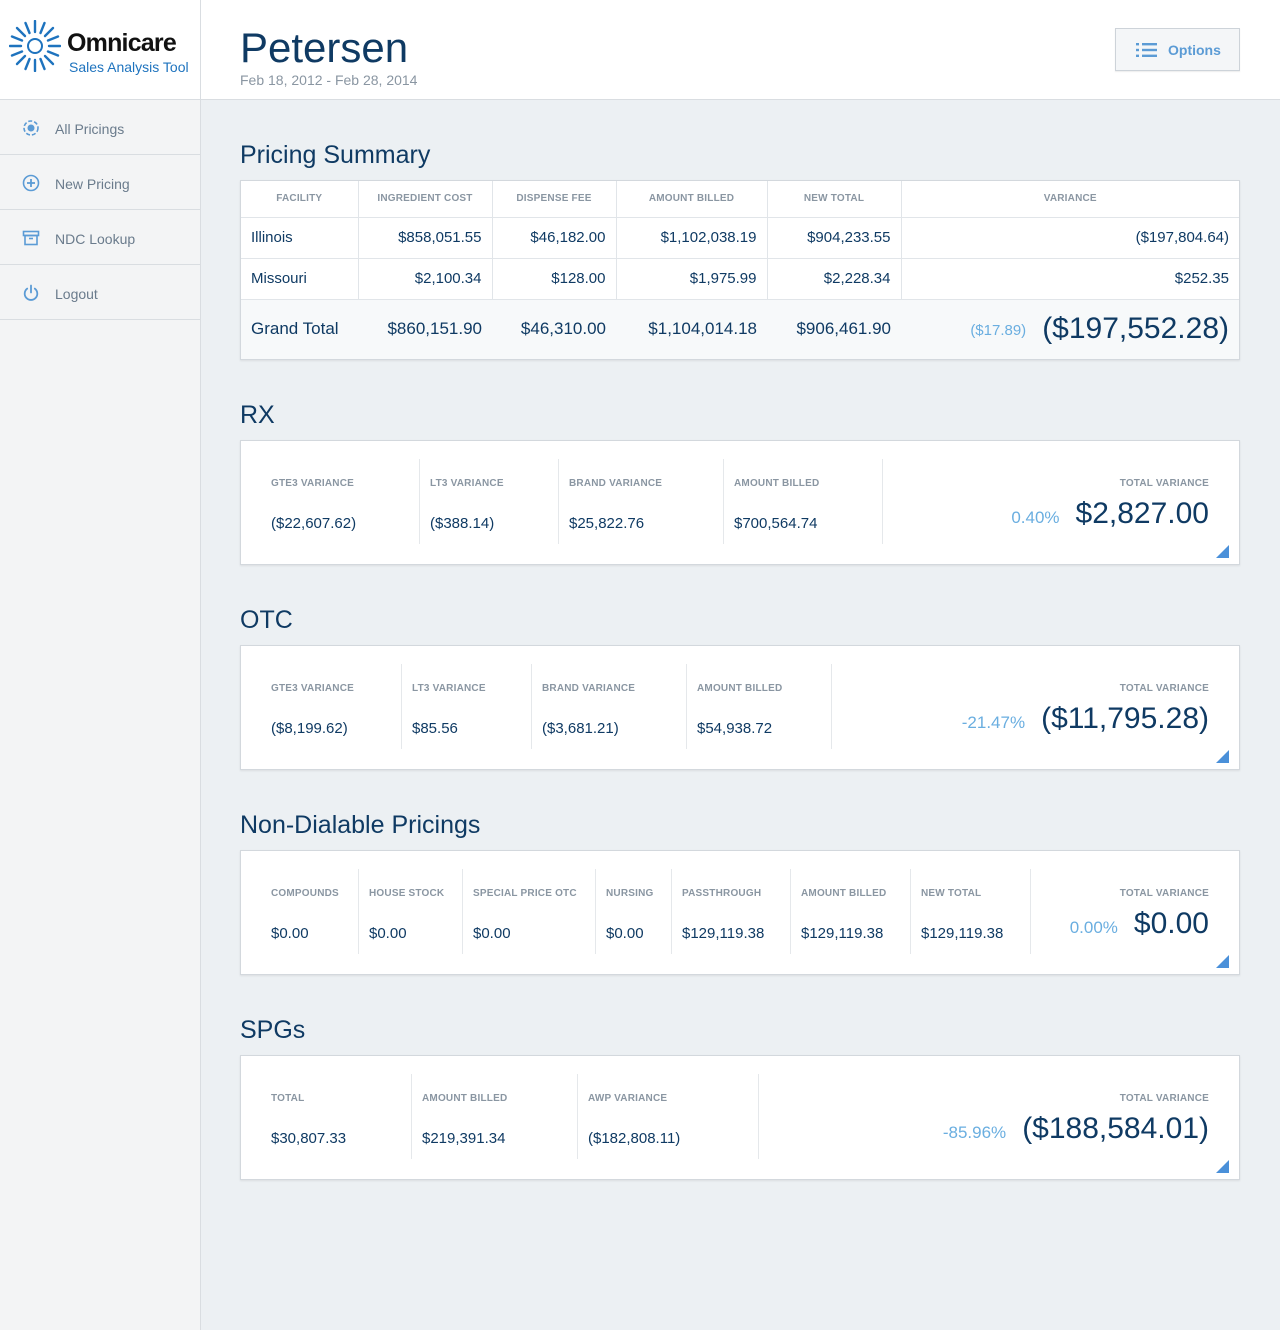 The image size is (1280, 1330). I want to click on column-header: DISPENSE FEE, so click(554, 199).